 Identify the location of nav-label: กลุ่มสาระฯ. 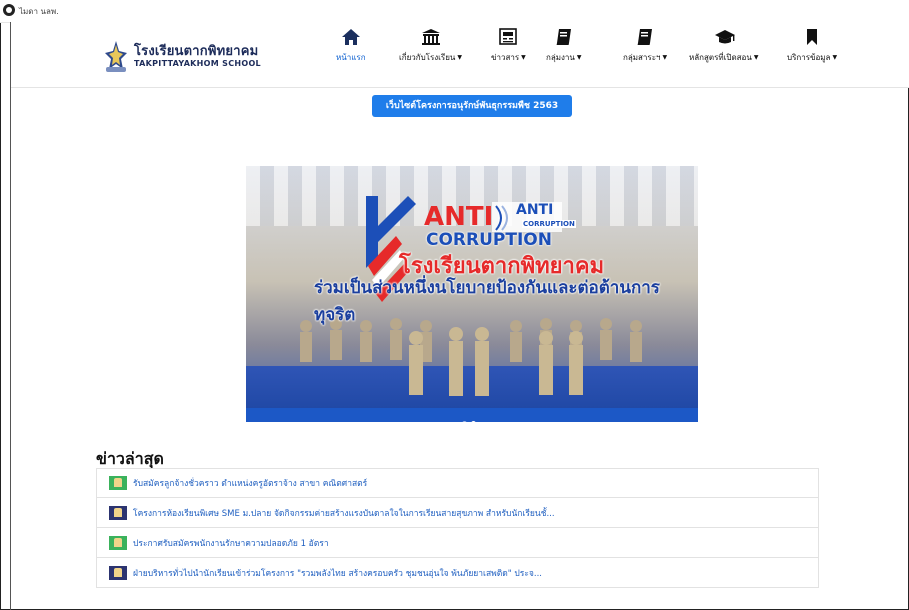
(642, 57).